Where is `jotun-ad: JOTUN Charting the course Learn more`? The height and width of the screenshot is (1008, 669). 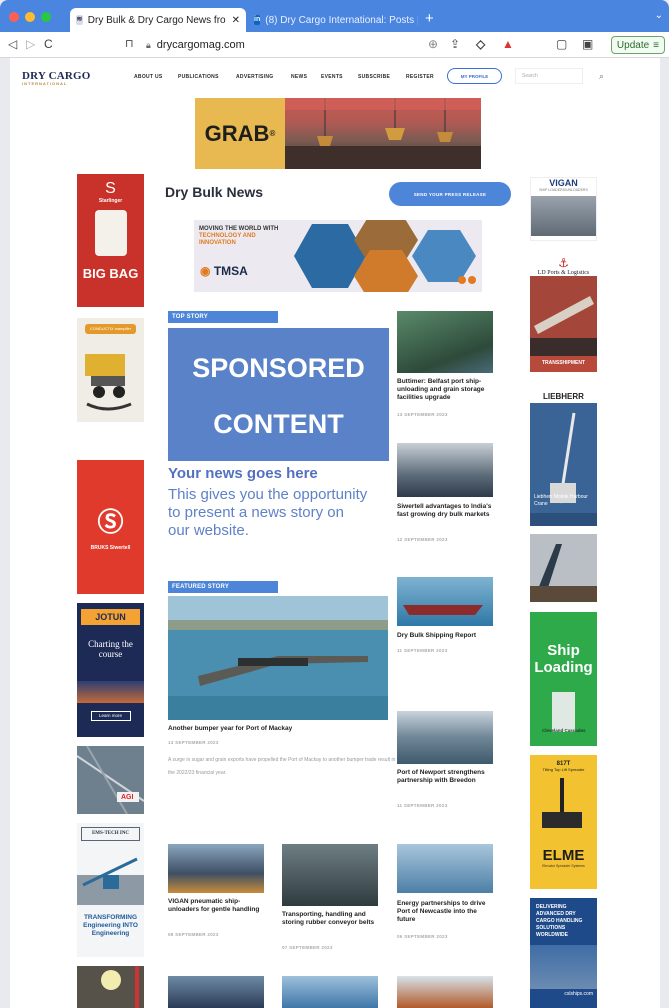 jotun-ad: JOTUN Charting the course Learn more is located at coordinates (110, 670).